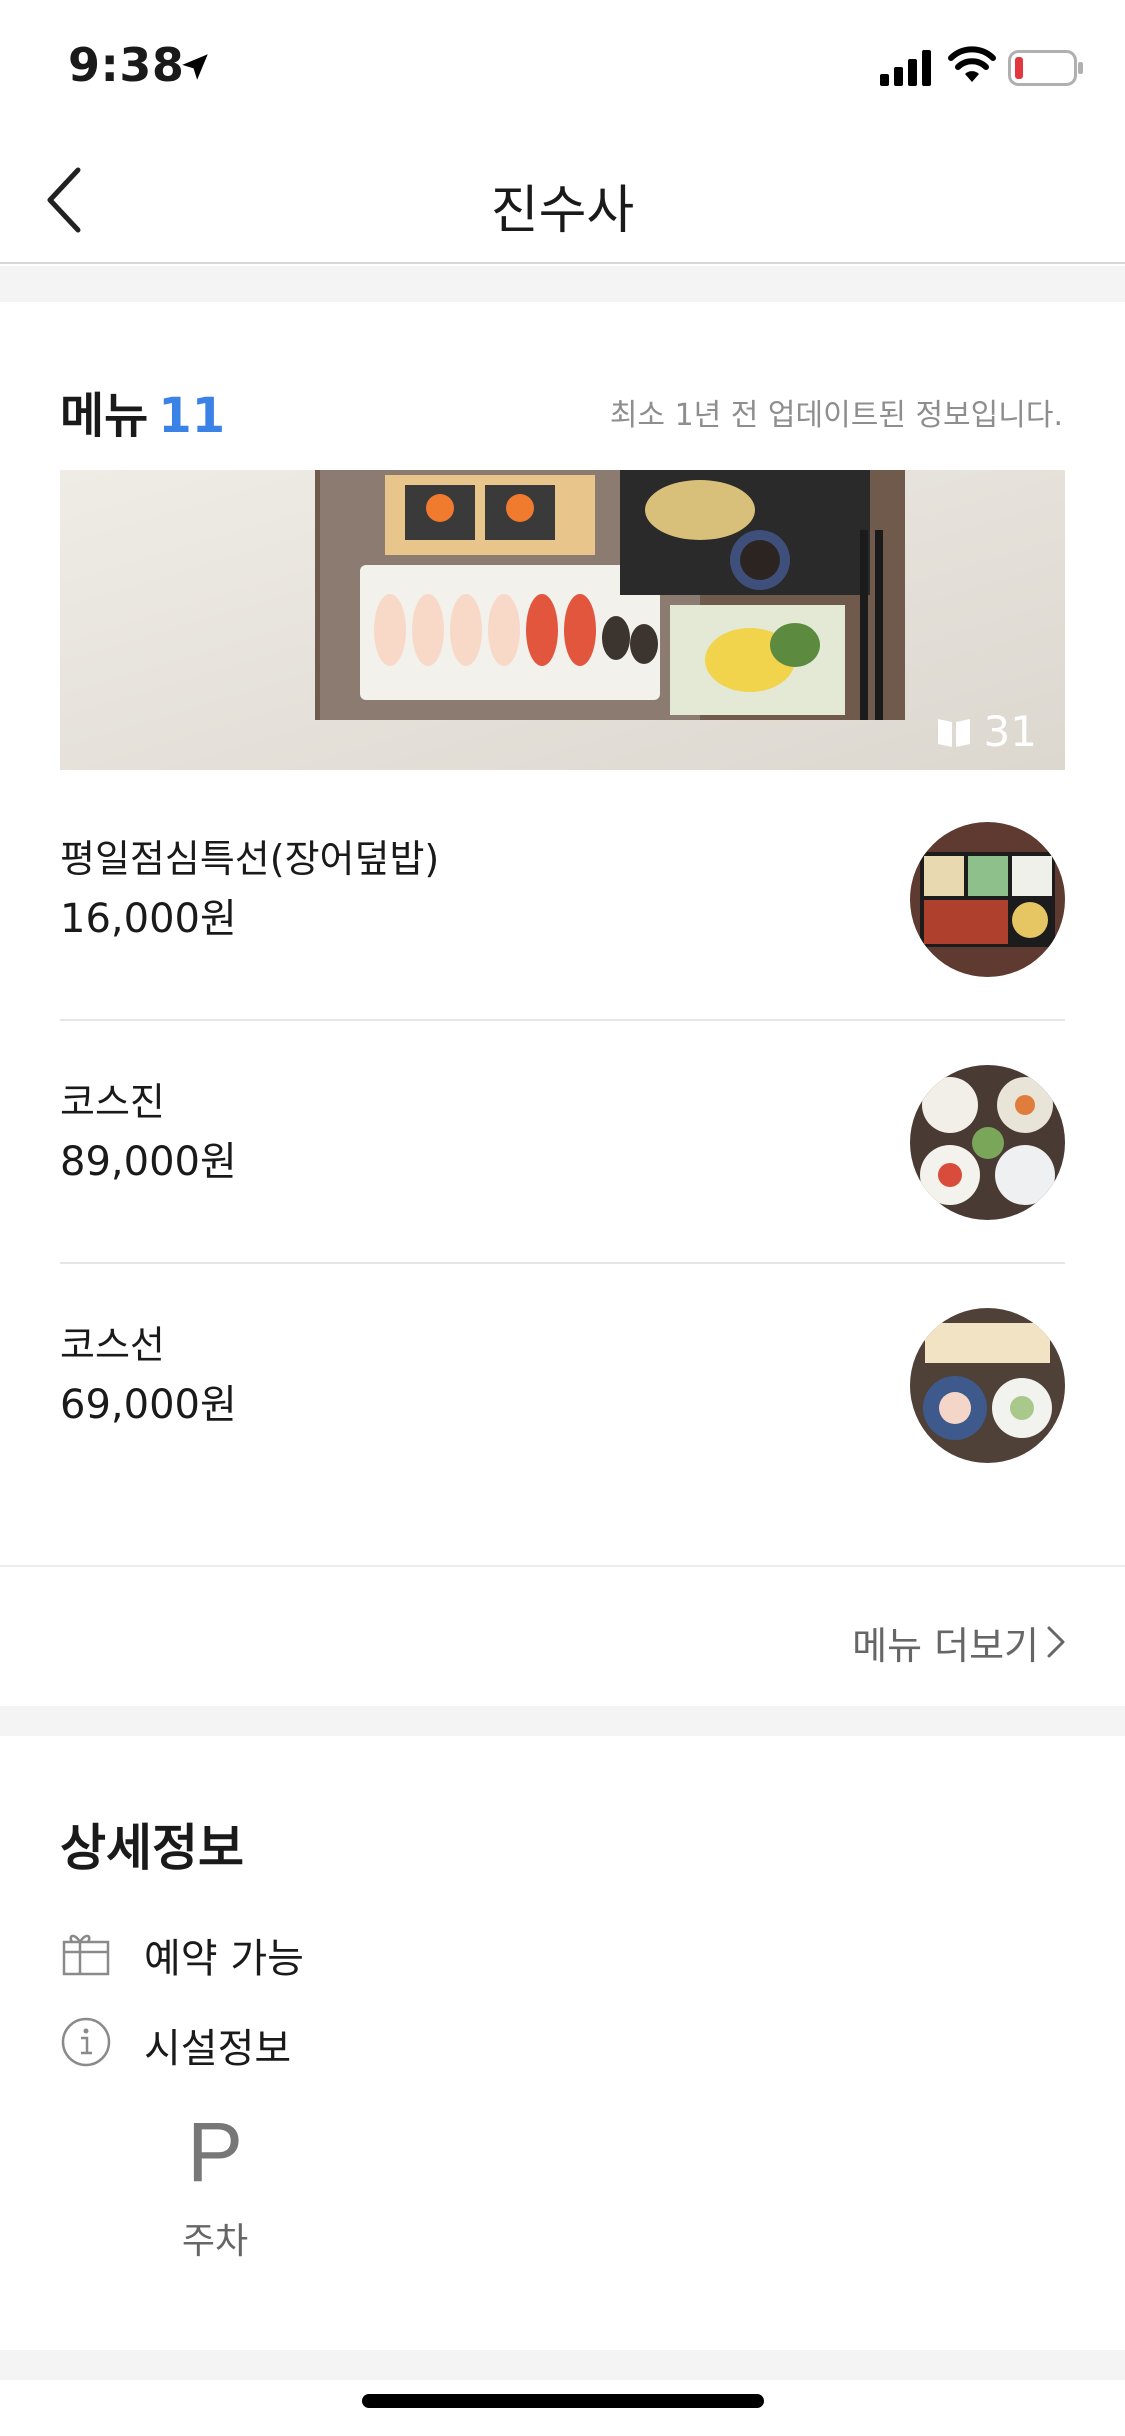 This screenshot has width=1125, height=2436. I want to click on menu-item: 코스선 69,000원, so click(562, 1385).